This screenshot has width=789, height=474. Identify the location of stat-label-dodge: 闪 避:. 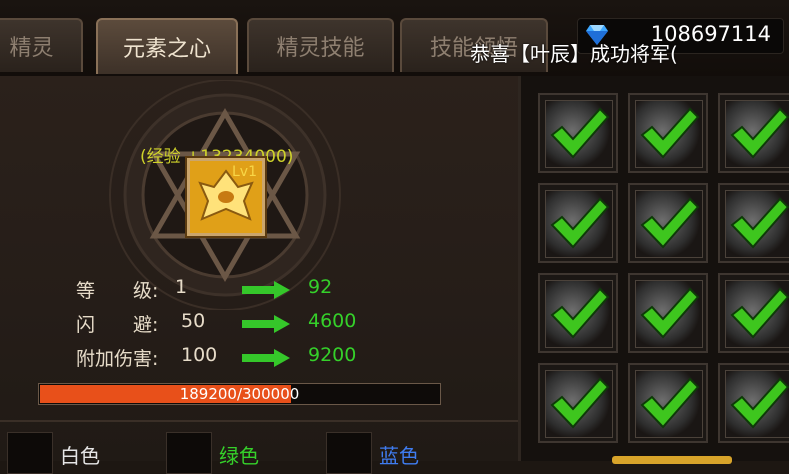
(117, 325).